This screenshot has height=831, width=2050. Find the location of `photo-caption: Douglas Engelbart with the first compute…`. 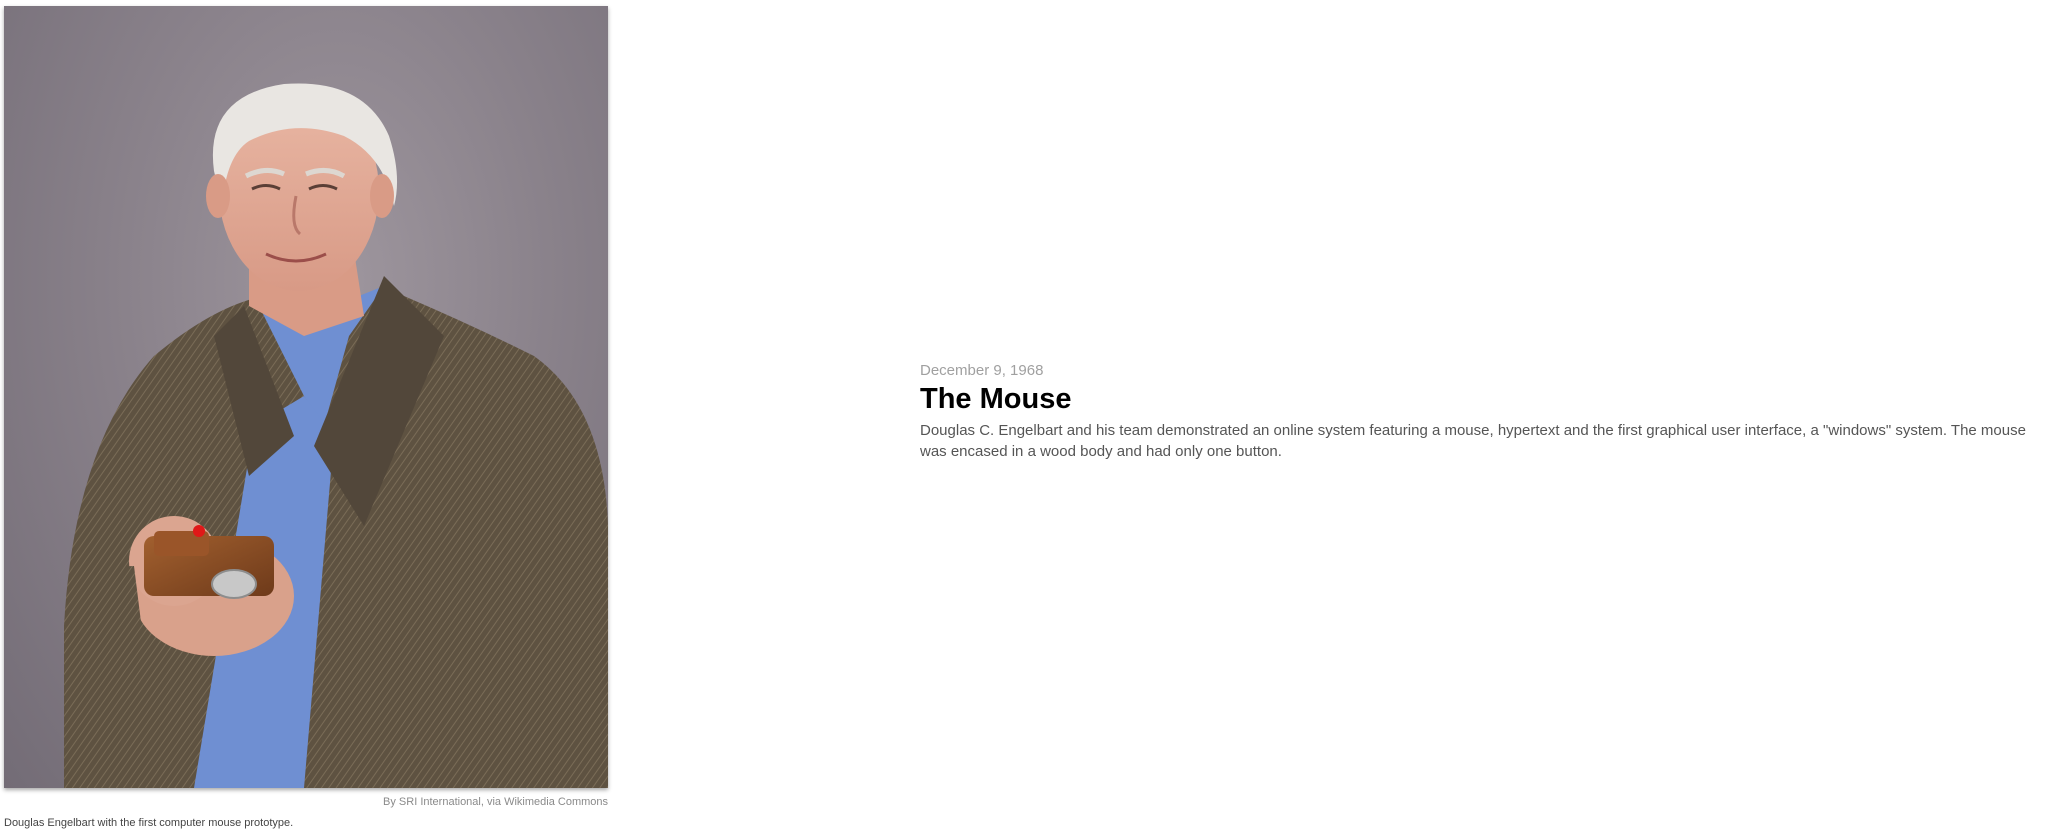

photo-caption: Douglas Engelbart with the first compute… is located at coordinates (149, 823).